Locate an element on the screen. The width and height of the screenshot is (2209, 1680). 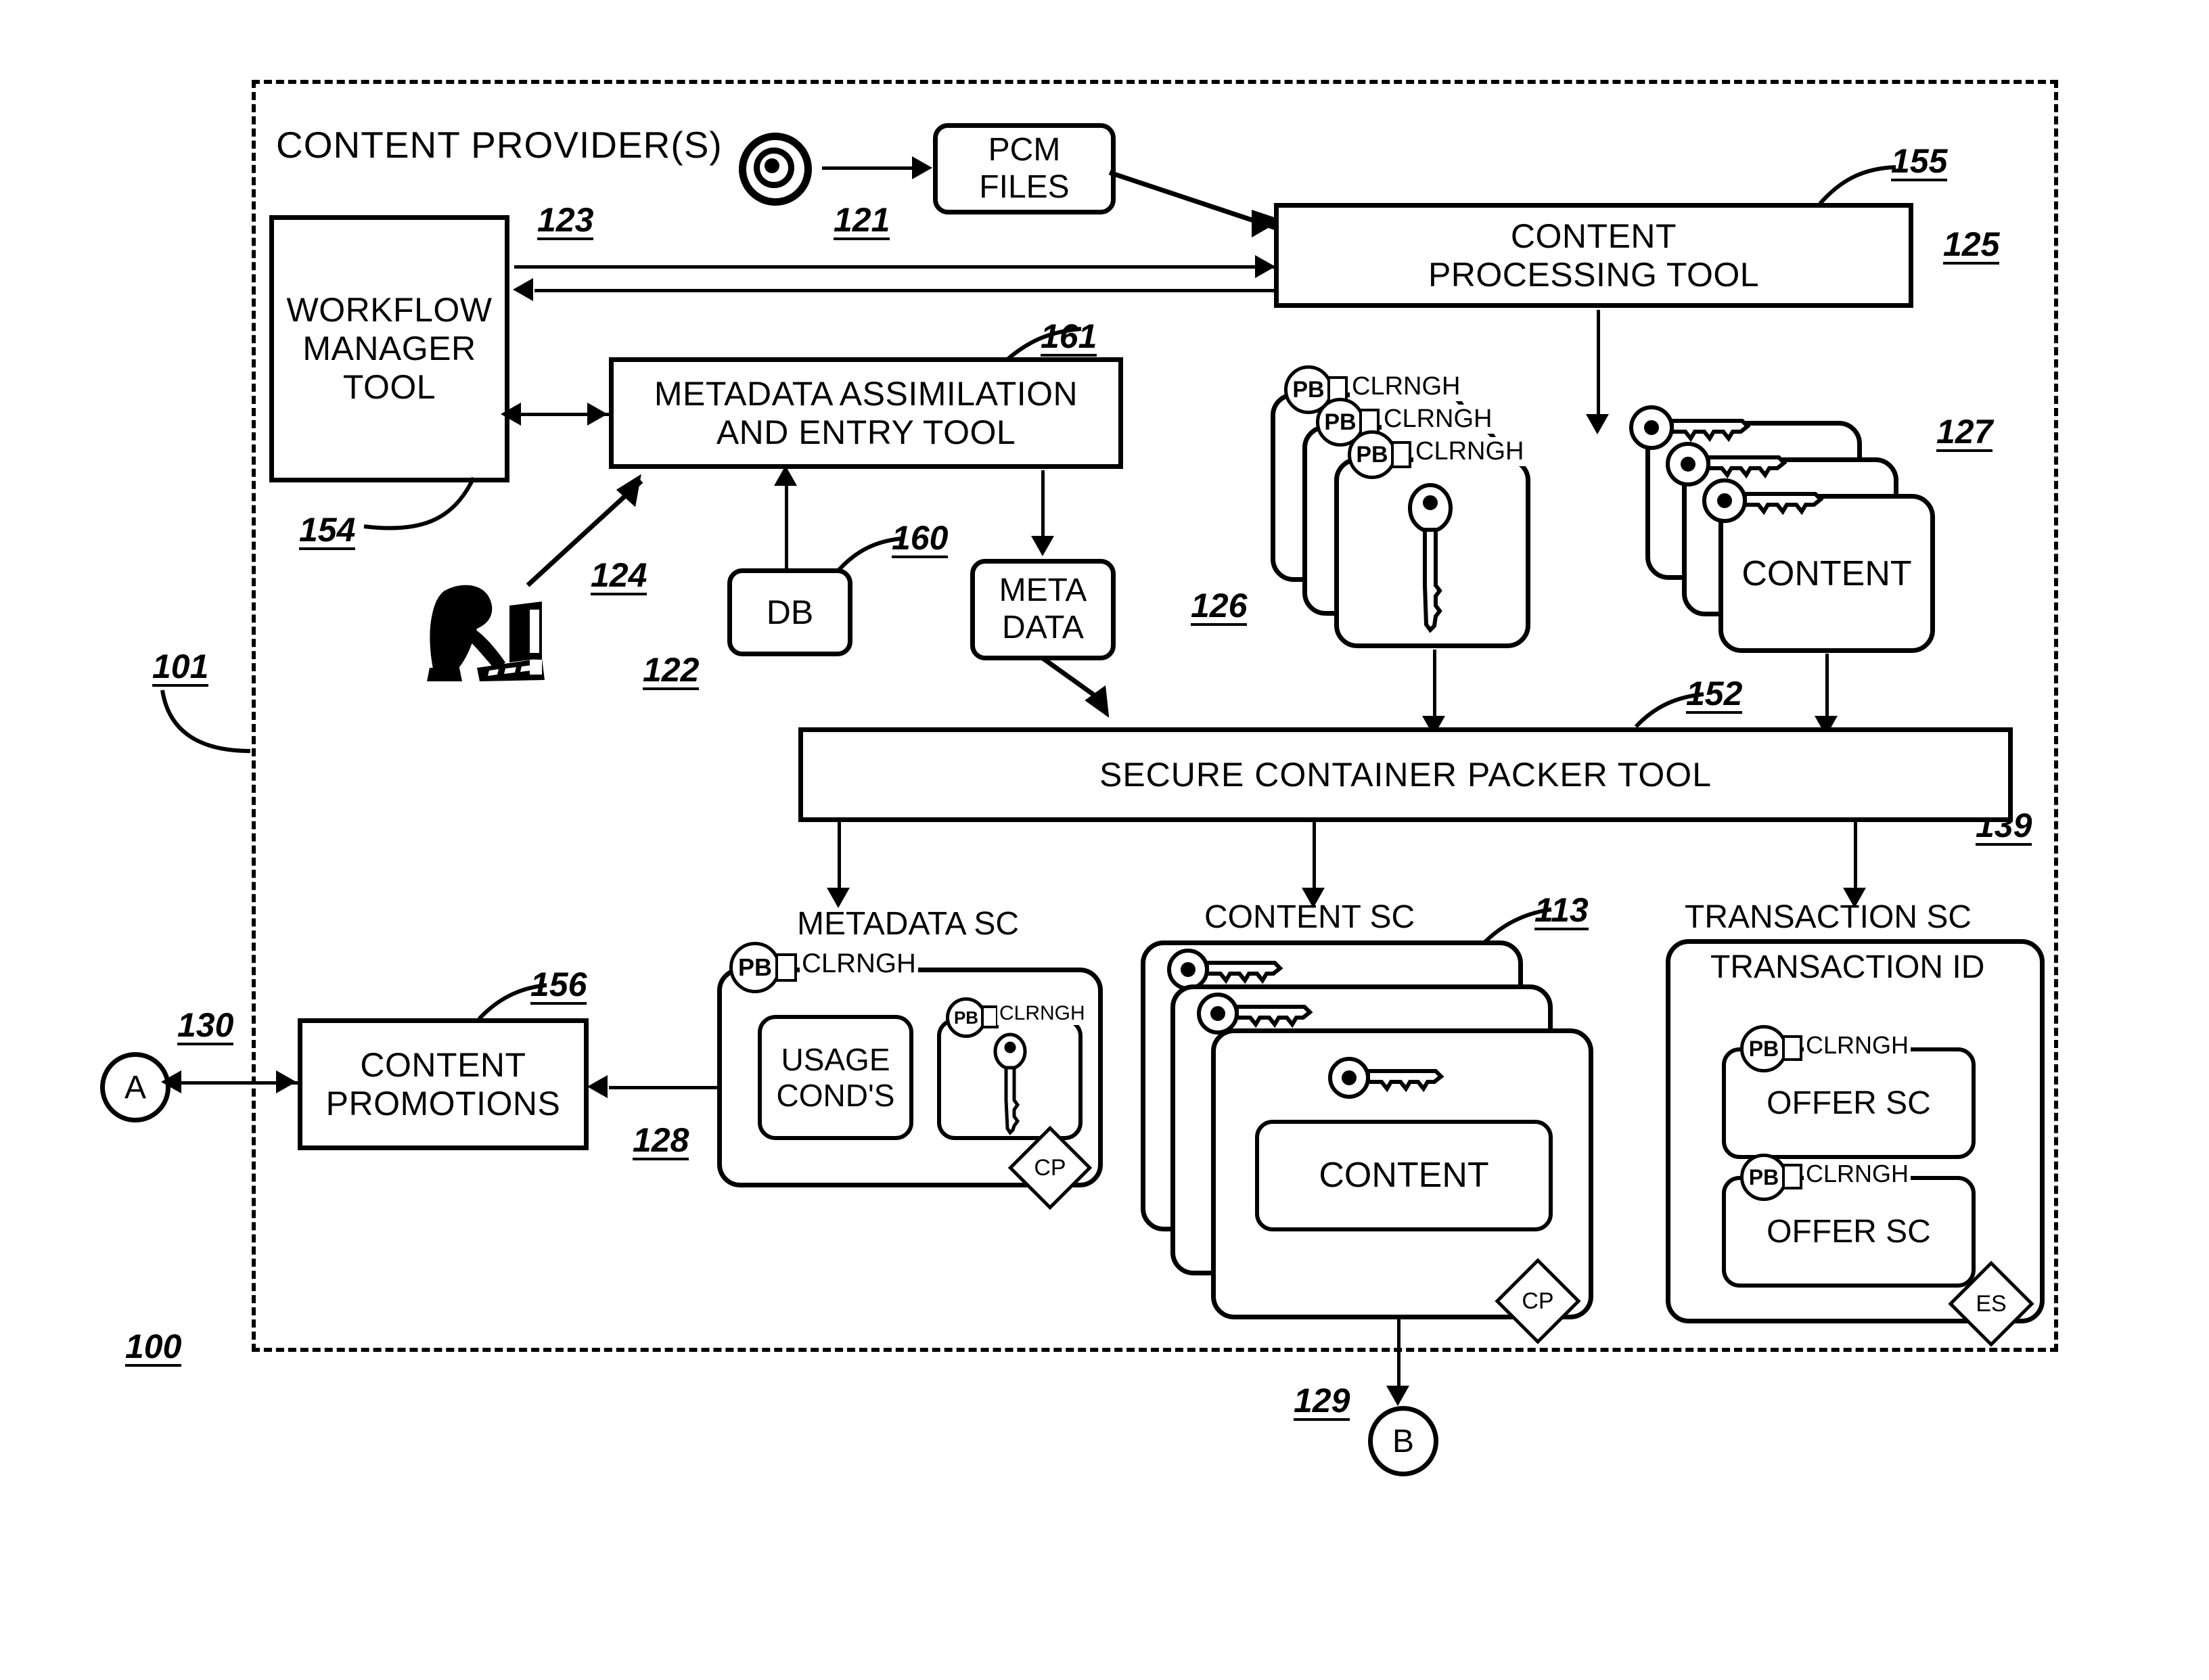
ref-154-leader is located at coordinates (420, 503).